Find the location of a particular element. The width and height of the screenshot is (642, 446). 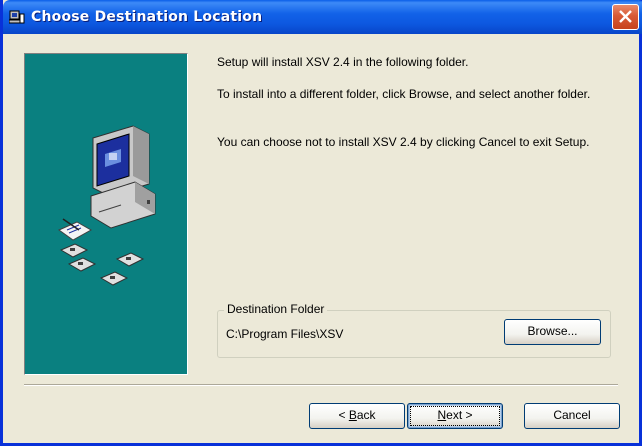

back-button: < Back is located at coordinates (357, 416).